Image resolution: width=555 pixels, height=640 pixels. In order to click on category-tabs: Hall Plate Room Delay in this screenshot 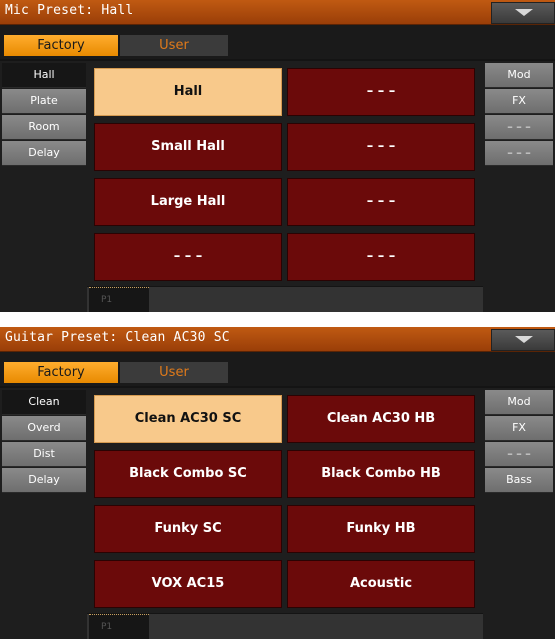, I will do `click(43, 186)`.